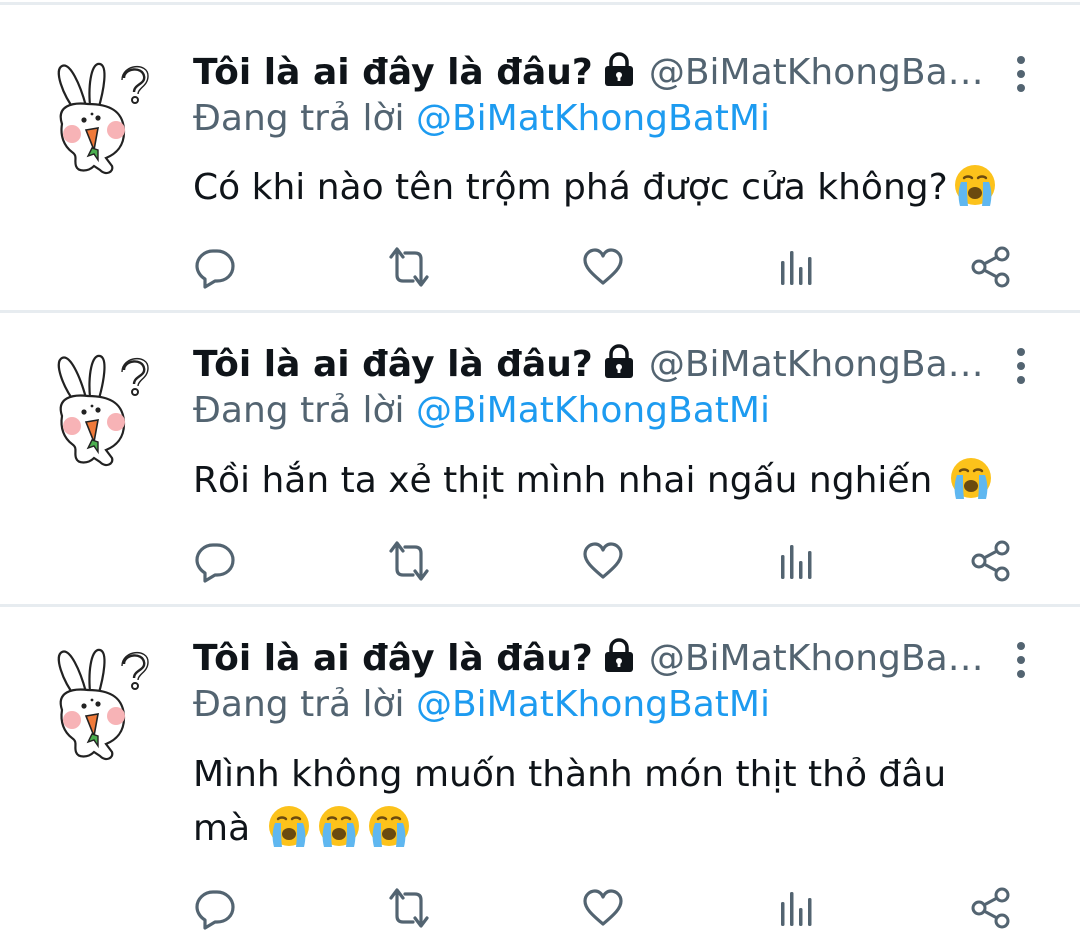  I want to click on tweet-text: Có khi nào tên trộm phá được cửa không?, so click(623, 188).